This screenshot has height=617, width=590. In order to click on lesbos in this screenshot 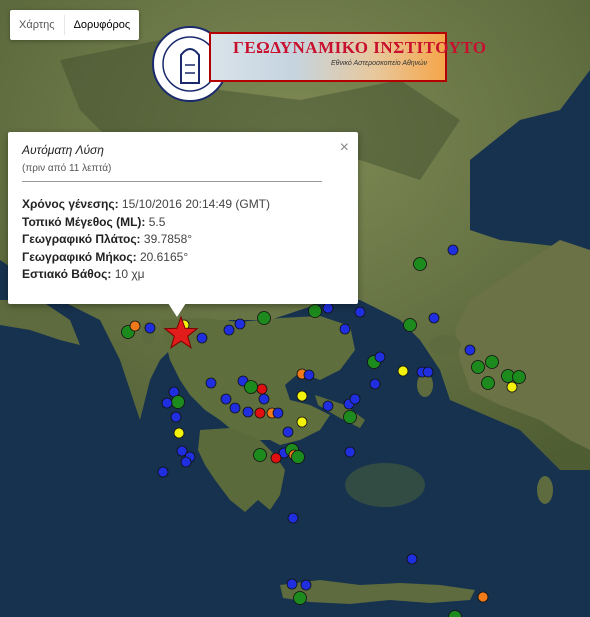, I will do `click(445, 345)`.